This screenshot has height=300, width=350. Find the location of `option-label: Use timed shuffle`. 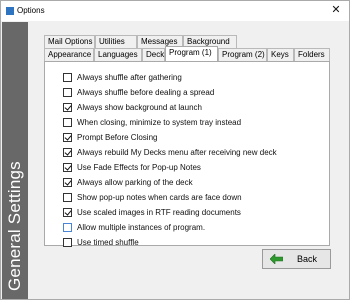

option-label: Use timed shuffle is located at coordinates (108, 242).